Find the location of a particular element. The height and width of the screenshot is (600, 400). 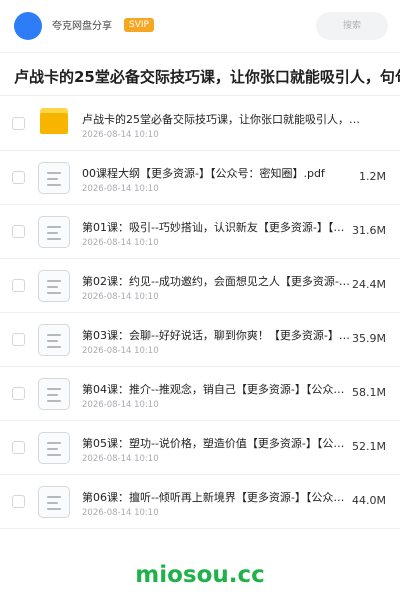

file-name: 第04课：推介--推观念，销自己【更多资源-】【公众号：密知圈】 is located at coordinates (216, 389).